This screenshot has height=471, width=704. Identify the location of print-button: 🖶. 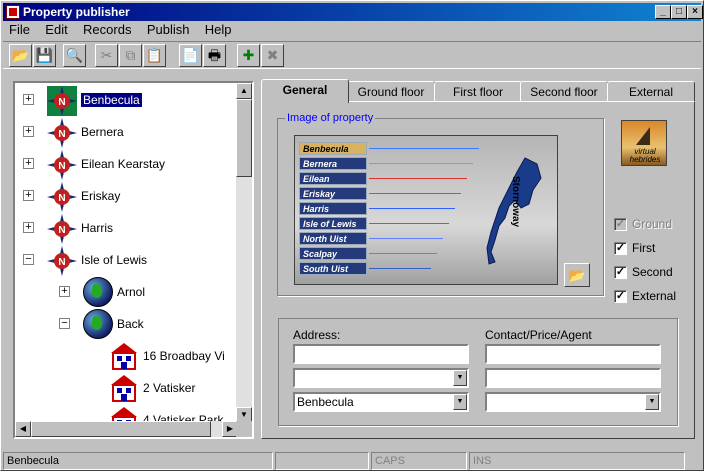
(214, 55).